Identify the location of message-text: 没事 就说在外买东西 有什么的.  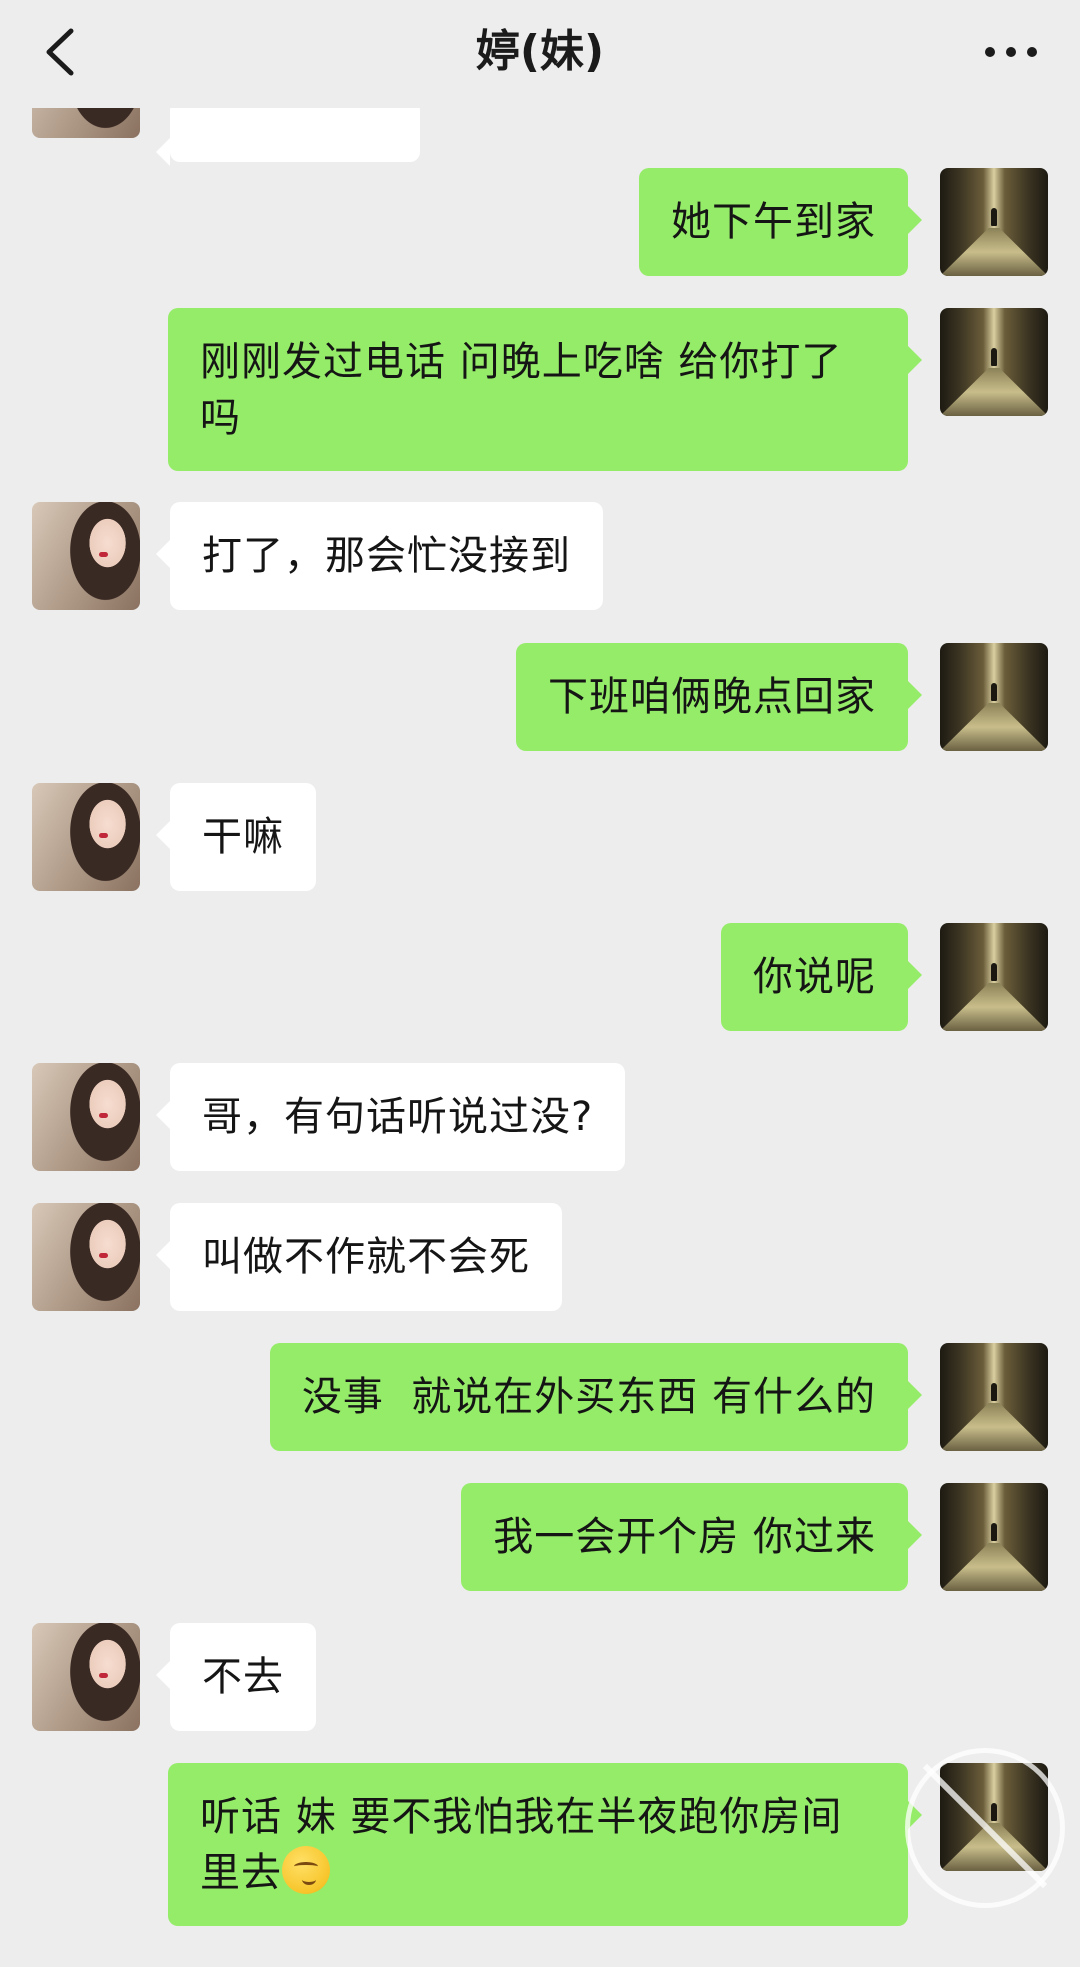
(588, 1397).